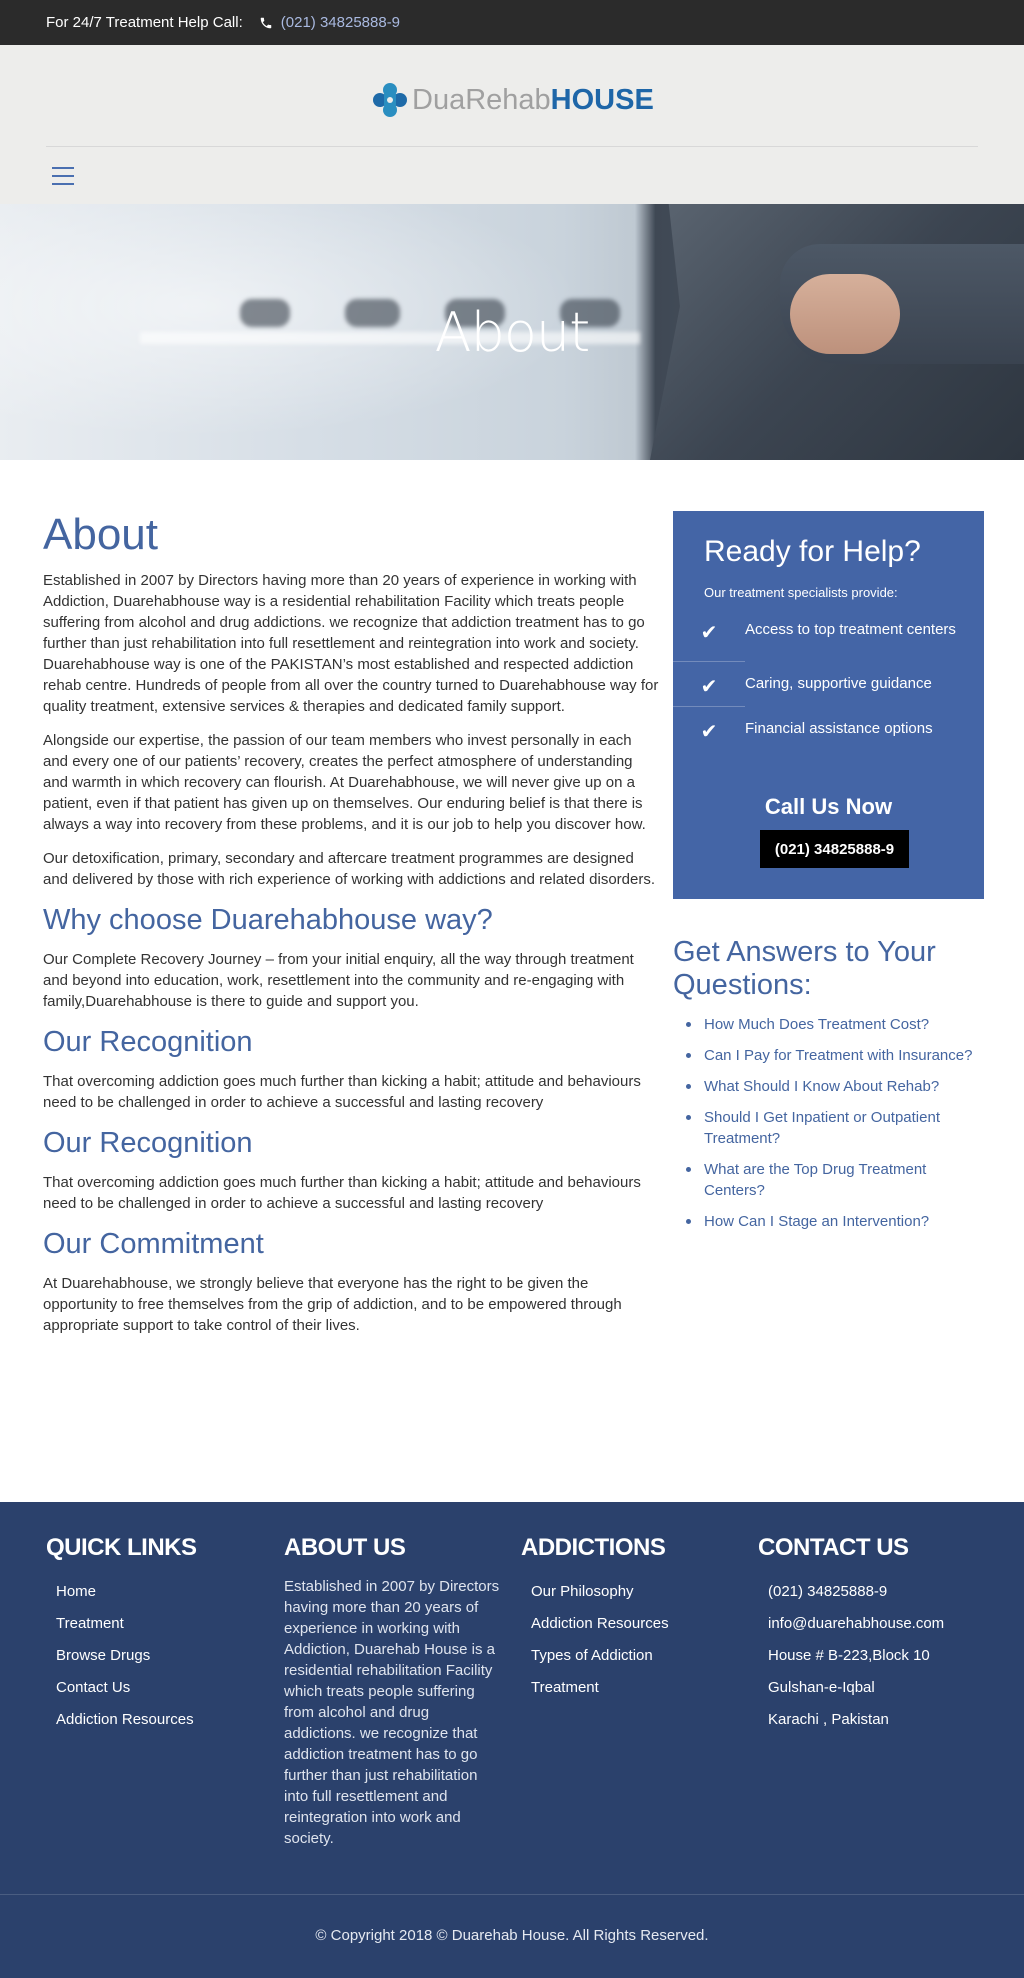 The height and width of the screenshot is (1978, 1024). I want to click on topbar-phone-number: (021) 34825888-9, so click(340, 22).